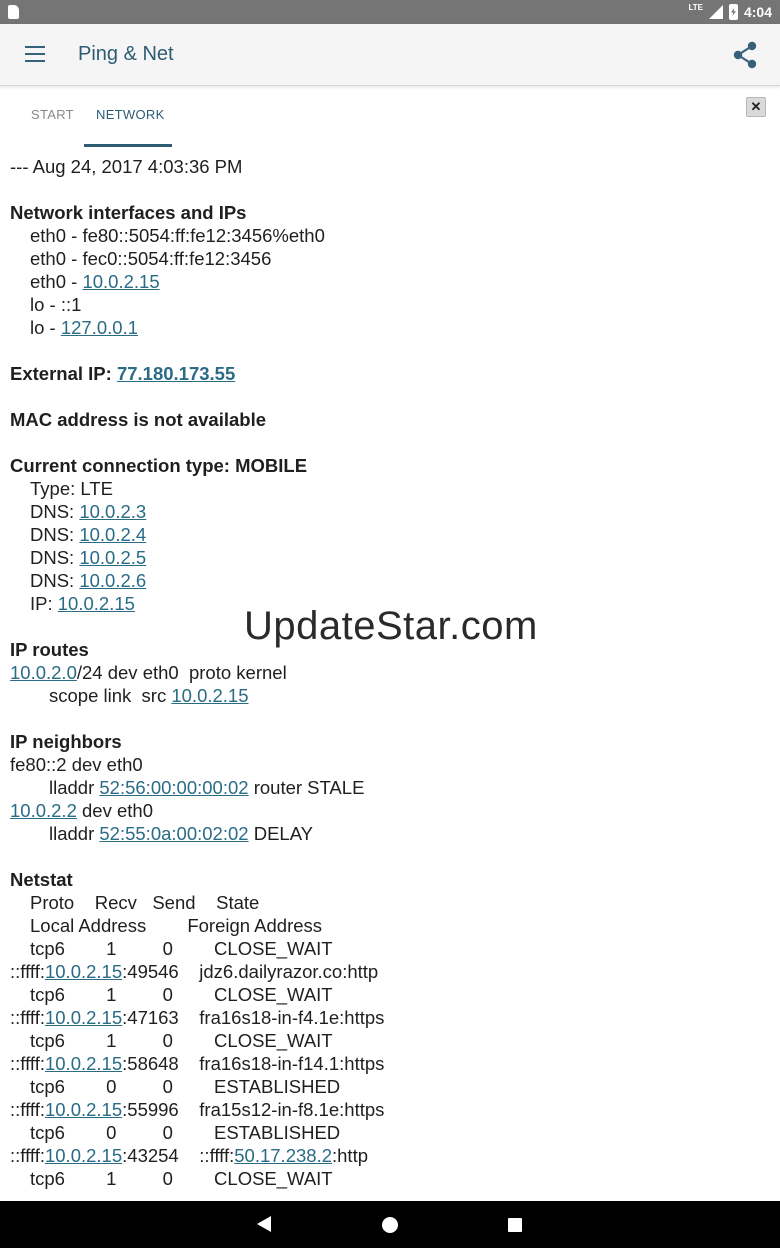 This screenshot has height=1248, width=780. Describe the element at coordinates (99, 327) in the screenshot. I see `address-link: 127.0.0.1` at that location.